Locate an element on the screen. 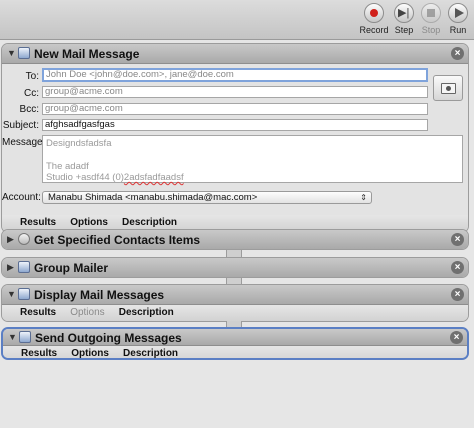  cc-label: Cc: is located at coordinates (31, 93).